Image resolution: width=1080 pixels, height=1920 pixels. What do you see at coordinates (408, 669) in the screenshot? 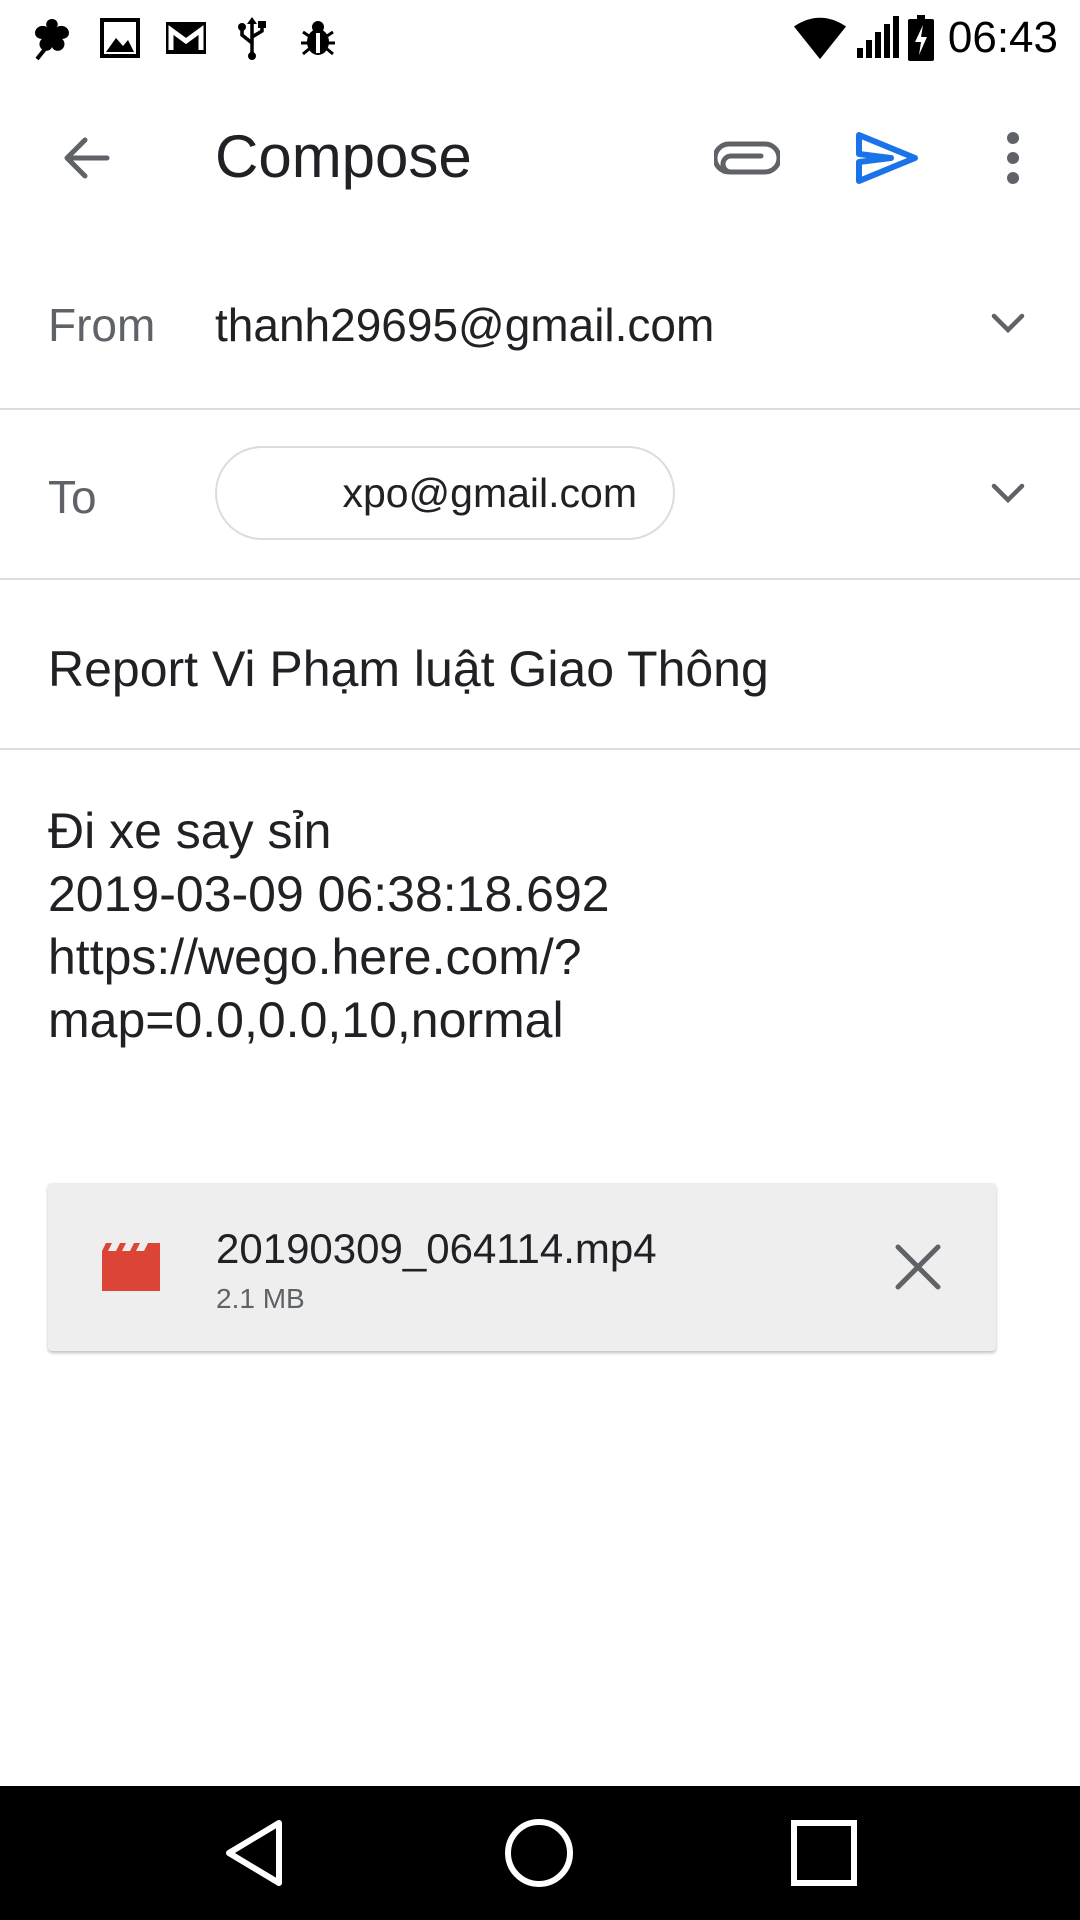
I see `subject-field: Report Vi Phạm luật Giao Thông` at bounding box center [408, 669].